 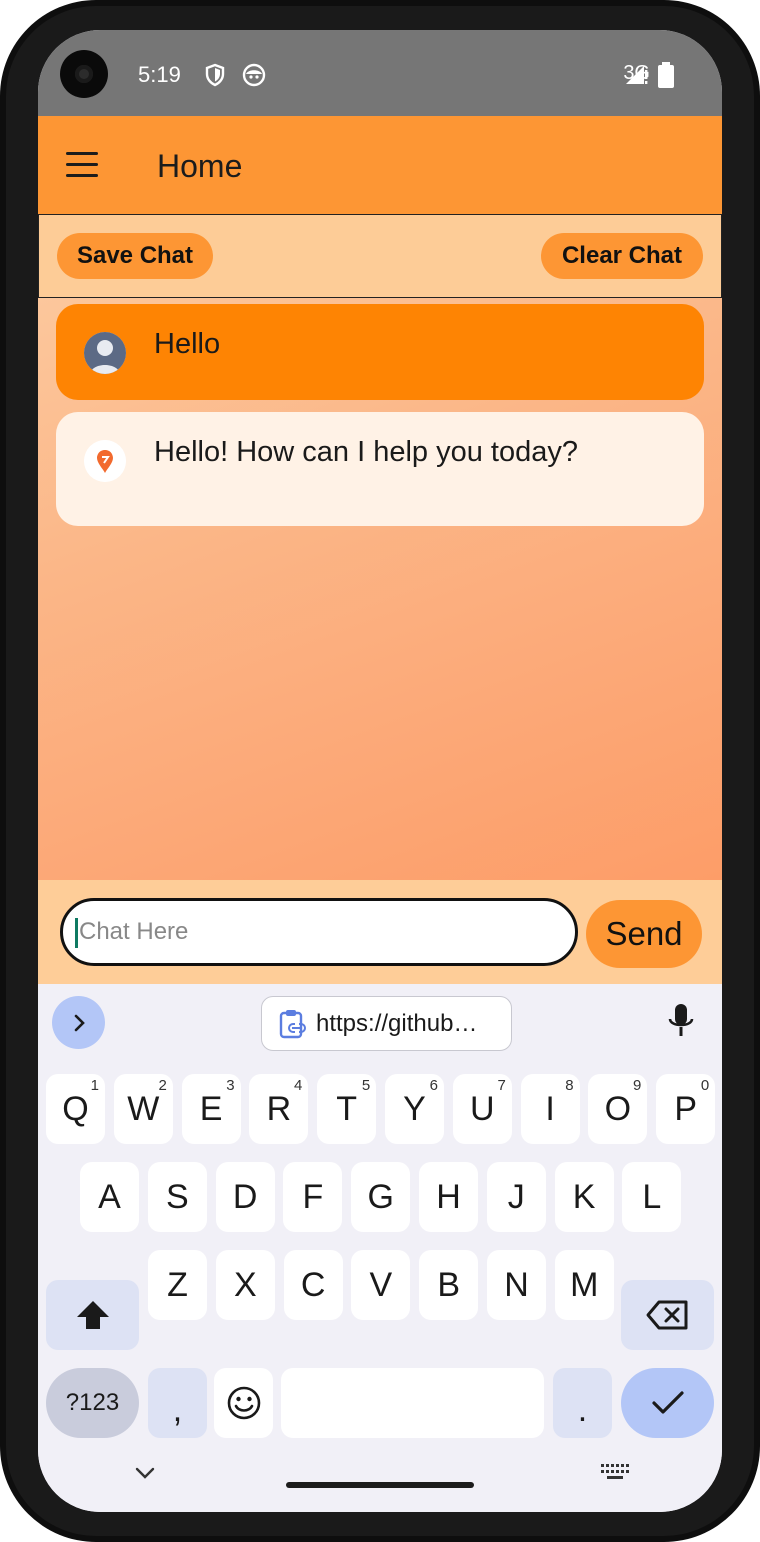 I want to click on key-hint: 8, so click(x=569, y=1085).